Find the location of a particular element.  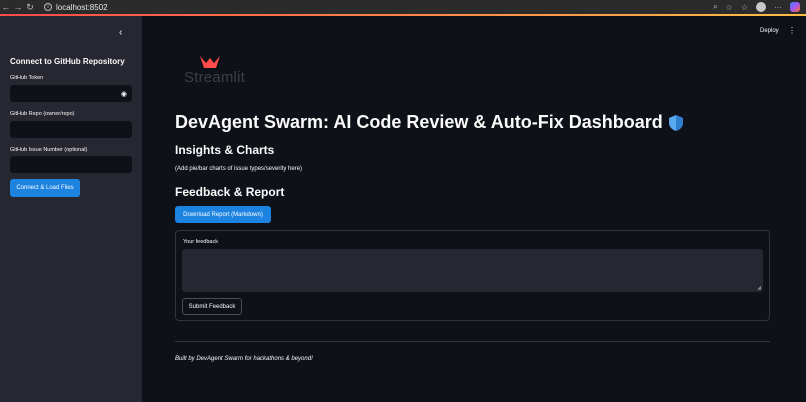

feedback-textarea: ◢ is located at coordinates (472, 270).